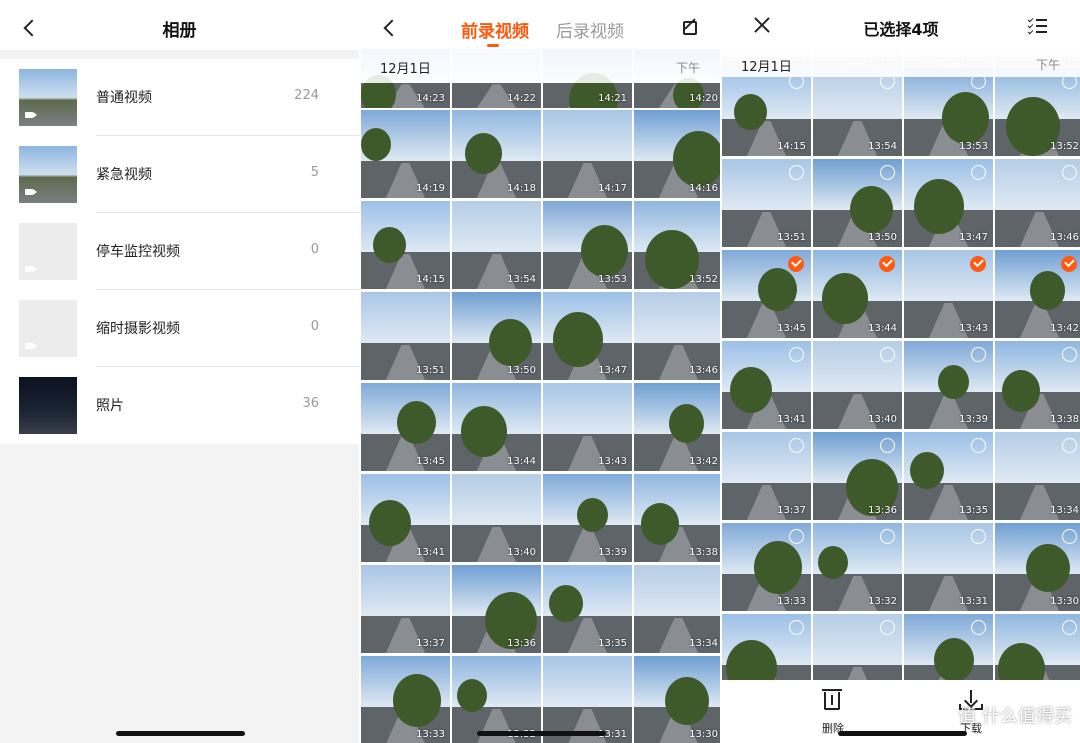 The image size is (1080, 743). I want to click on chevron-left-icon, so click(392, 28).